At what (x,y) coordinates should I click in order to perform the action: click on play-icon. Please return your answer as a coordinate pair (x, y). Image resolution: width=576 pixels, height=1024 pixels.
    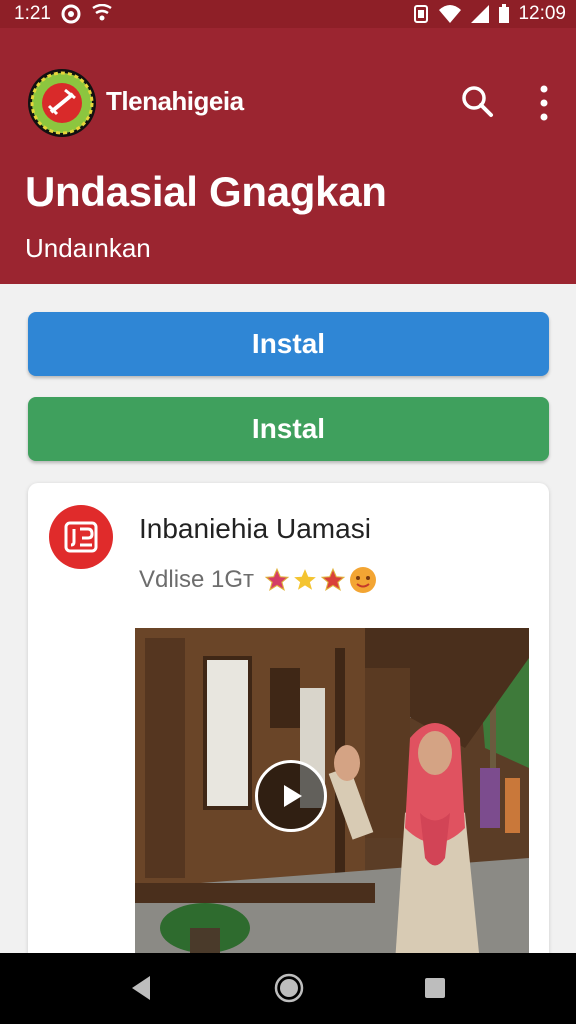
    Looking at the image, I should click on (291, 796).